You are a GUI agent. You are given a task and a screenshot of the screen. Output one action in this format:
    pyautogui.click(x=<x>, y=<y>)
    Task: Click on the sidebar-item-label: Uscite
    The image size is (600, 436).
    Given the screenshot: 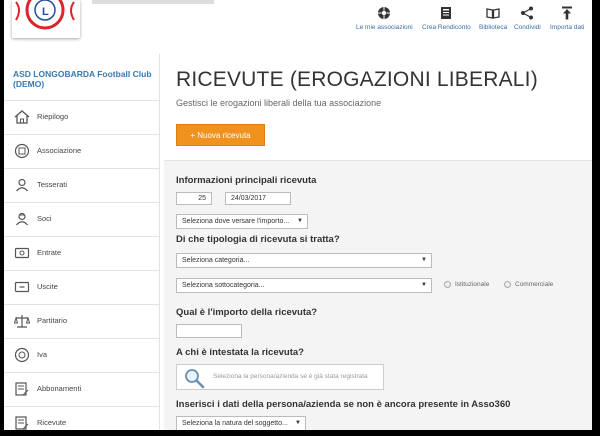 What is the action you would take?
    pyautogui.click(x=47, y=286)
    